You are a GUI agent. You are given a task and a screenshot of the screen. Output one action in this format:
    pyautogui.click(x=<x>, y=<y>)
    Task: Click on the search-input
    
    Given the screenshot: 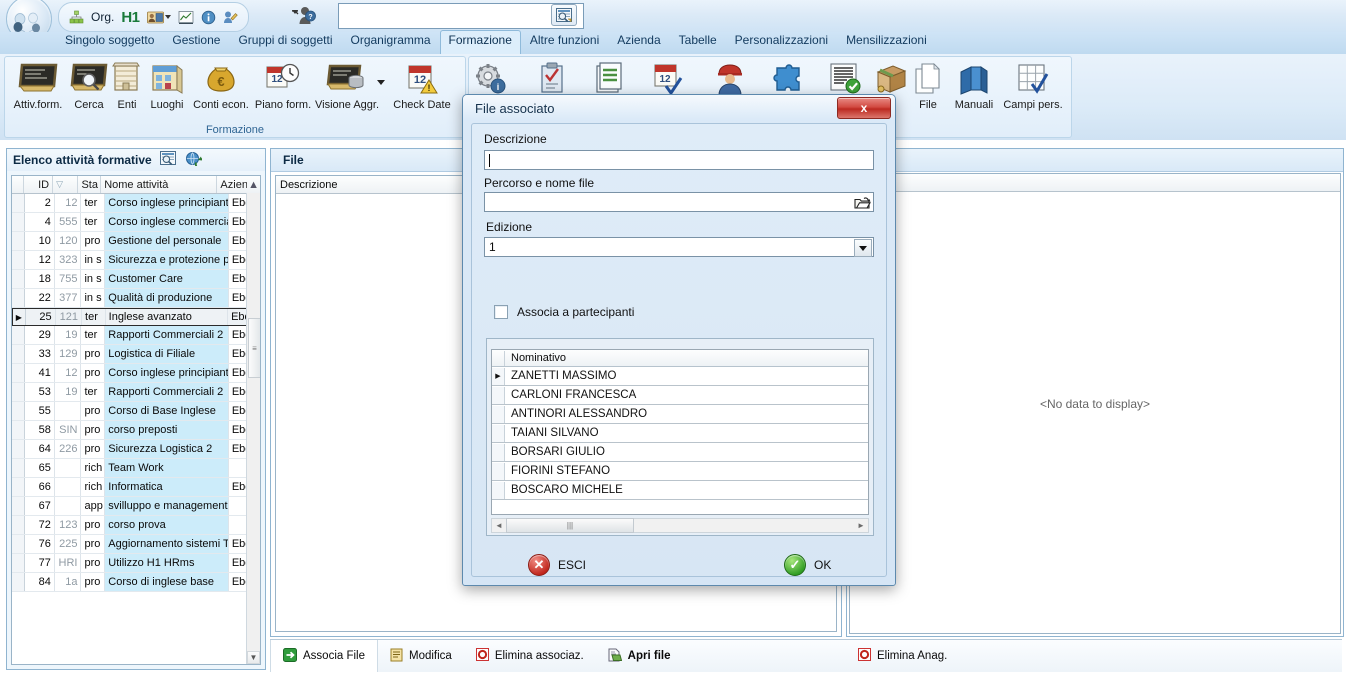 What is the action you would take?
    pyautogui.click(x=461, y=16)
    